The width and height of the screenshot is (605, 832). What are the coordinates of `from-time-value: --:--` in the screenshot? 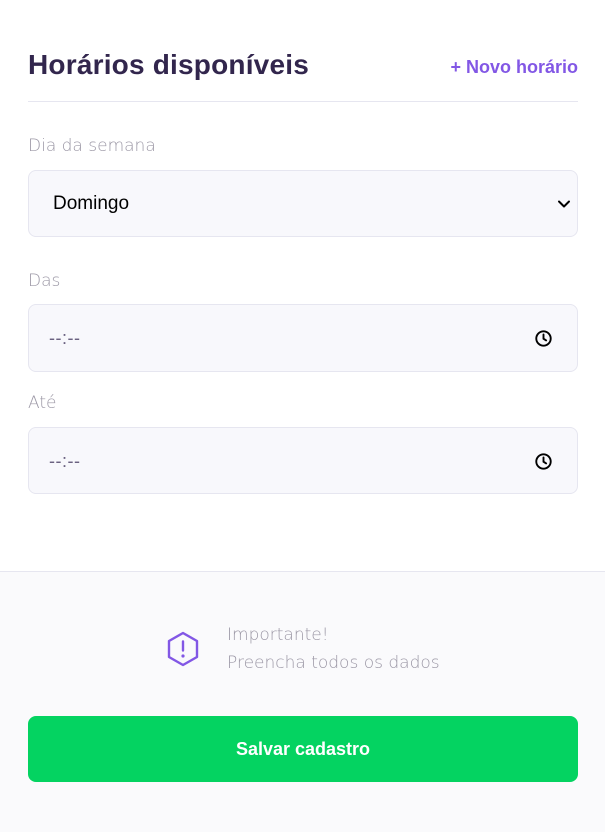 It's located at (65, 338).